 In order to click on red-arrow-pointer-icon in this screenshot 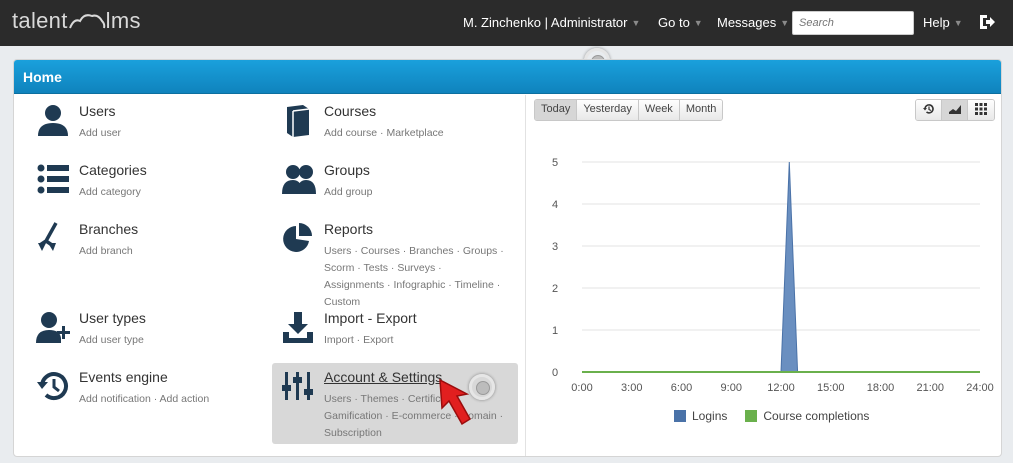, I will do `click(455, 402)`.